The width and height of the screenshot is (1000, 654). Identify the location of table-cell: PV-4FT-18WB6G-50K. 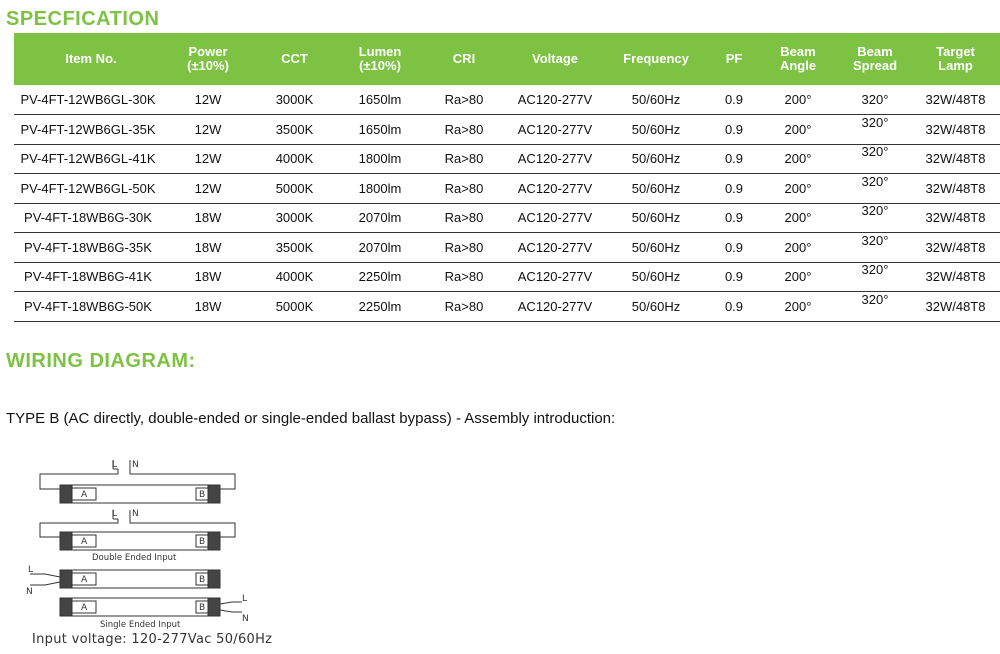
(91, 306).